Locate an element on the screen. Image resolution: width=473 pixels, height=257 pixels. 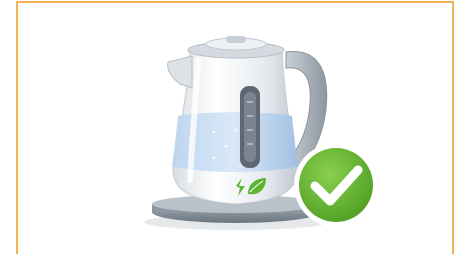
kettle-lid is located at coordinates (236, 47).